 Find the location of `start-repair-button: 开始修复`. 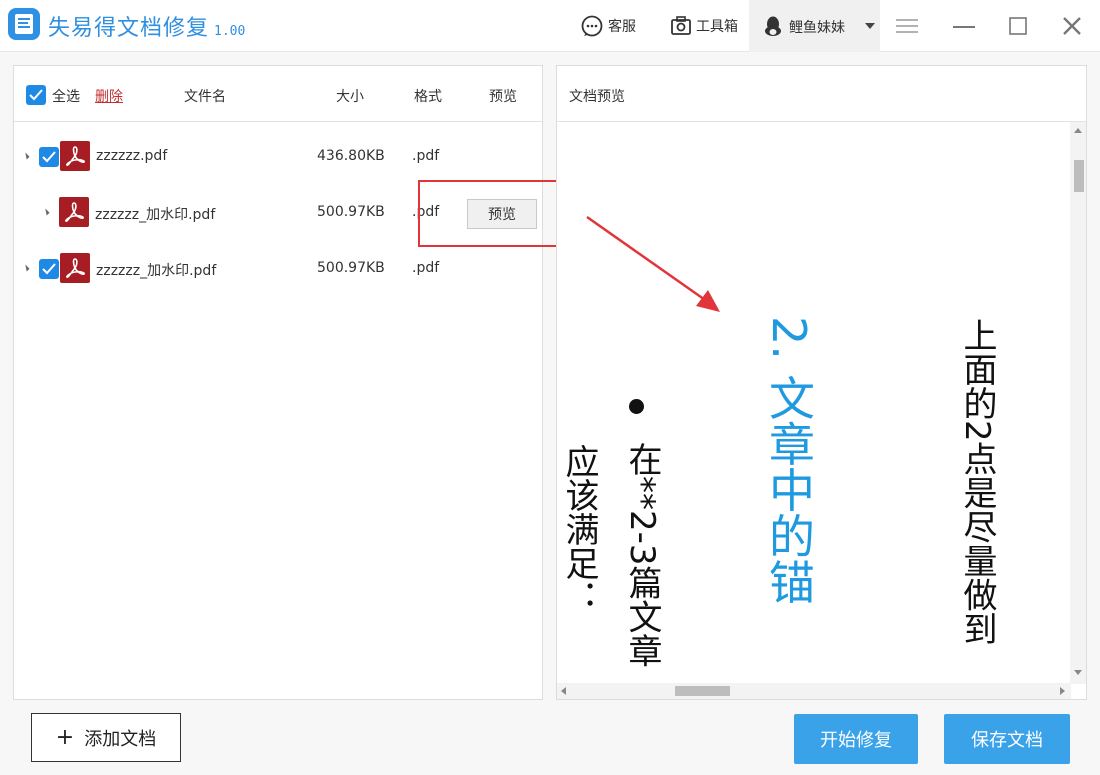

start-repair-button: 开始修复 is located at coordinates (856, 739).